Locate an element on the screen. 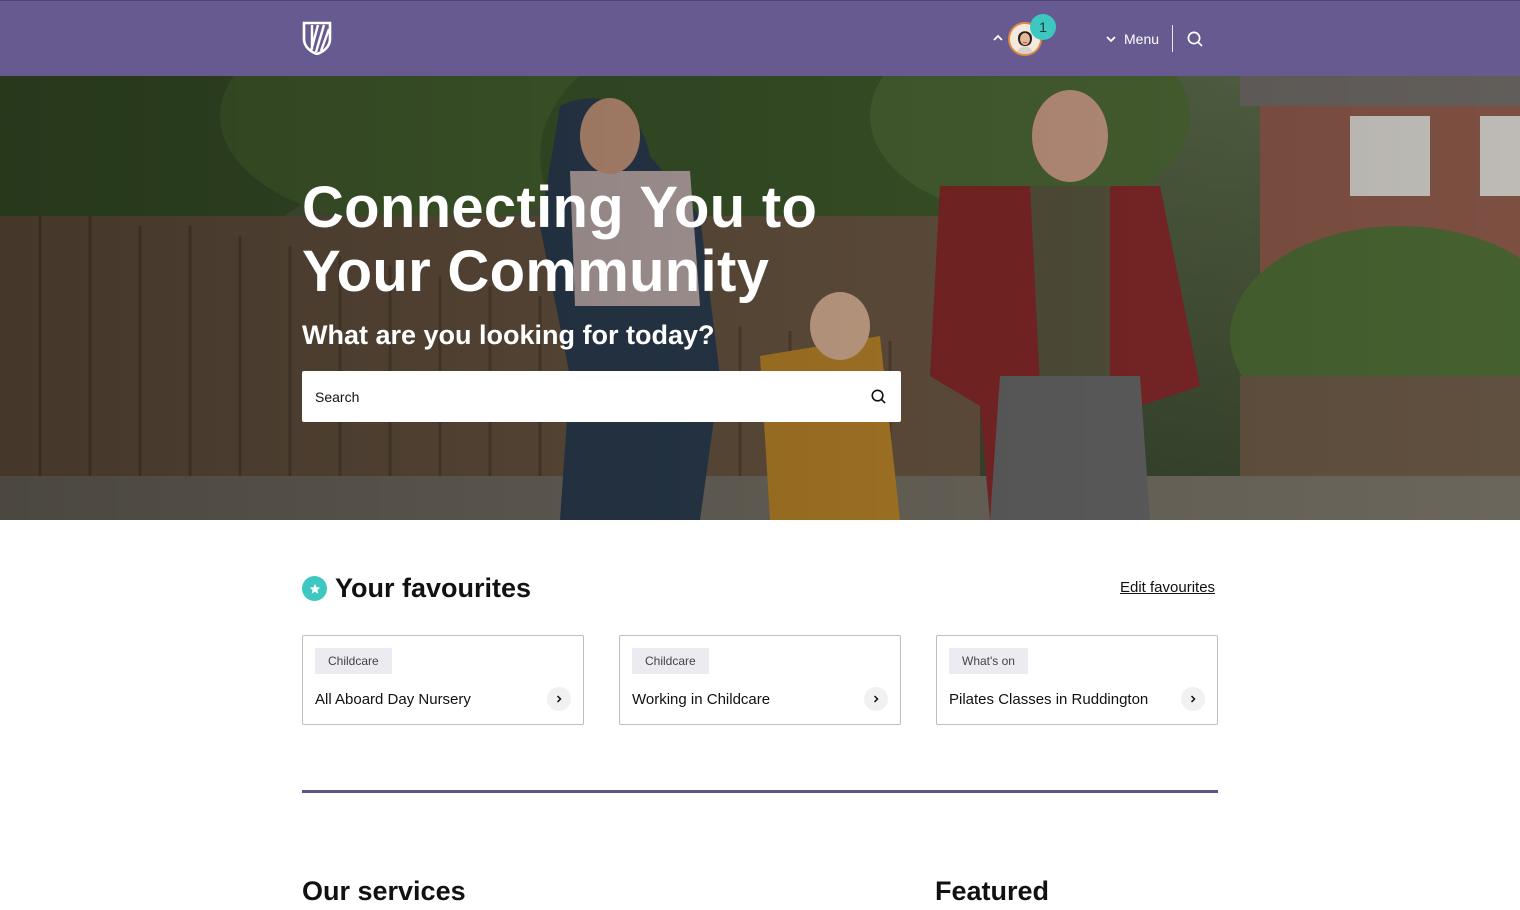 The width and height of the screenshot is (1520, 910). hero-title: Connecting You to Your Community is located at coordinates (560, 239).